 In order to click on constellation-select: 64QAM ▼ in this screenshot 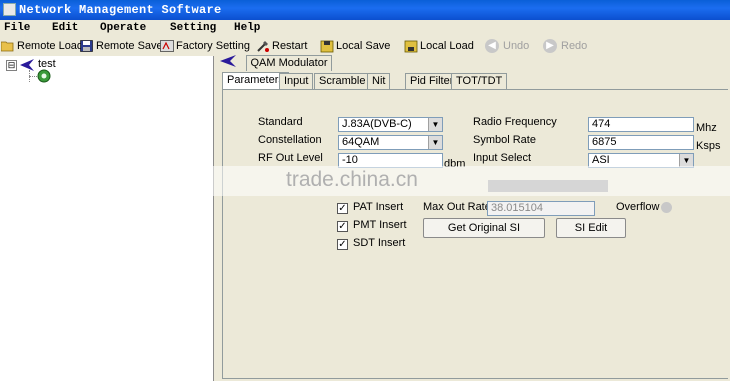, I will do `click(390, 142)`.